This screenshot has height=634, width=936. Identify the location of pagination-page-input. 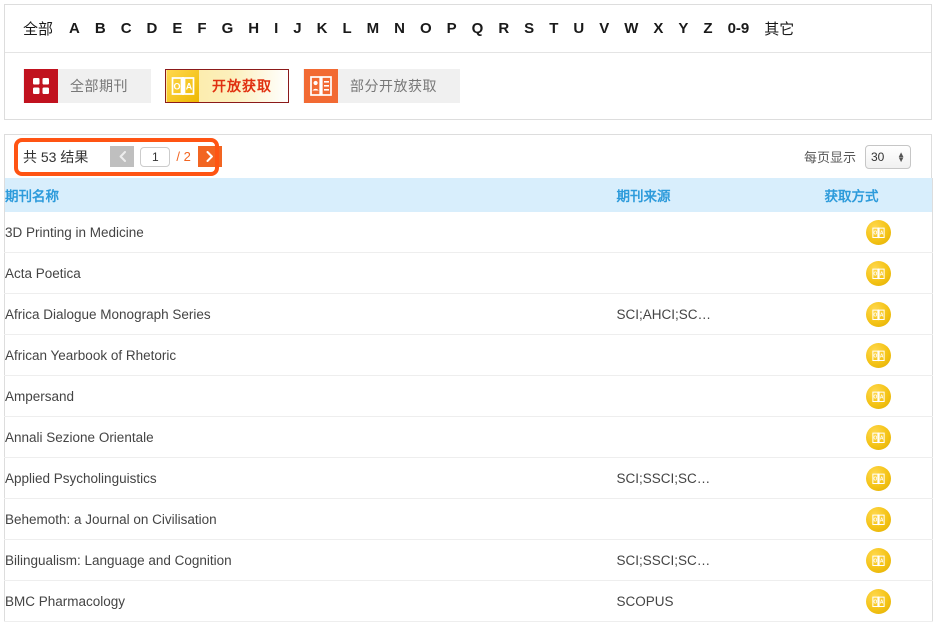
(155, 156).